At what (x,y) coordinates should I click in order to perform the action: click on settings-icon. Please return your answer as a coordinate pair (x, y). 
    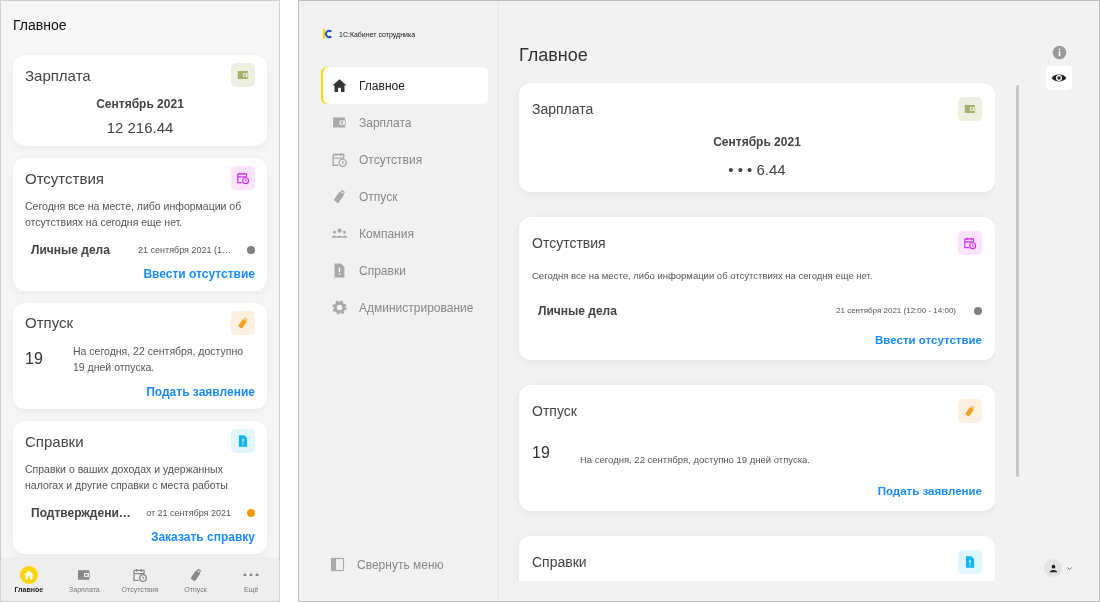
    Looking at the image, I should click on (339, 307).